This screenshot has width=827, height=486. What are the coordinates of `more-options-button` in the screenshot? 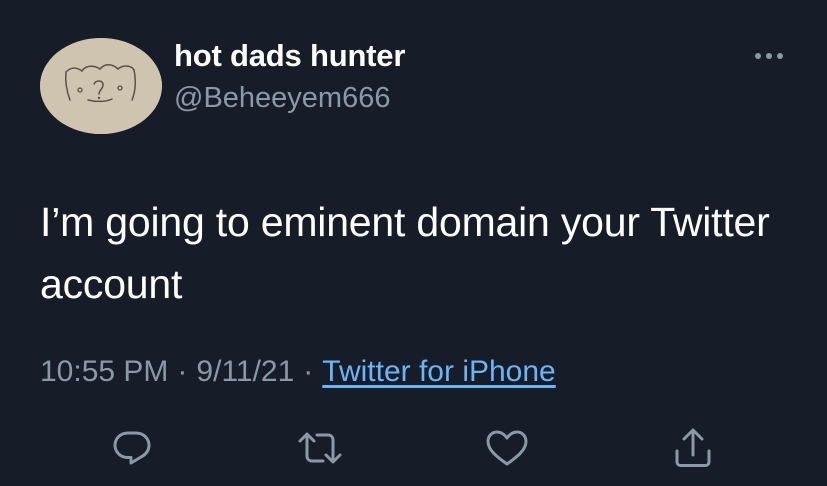 It's located at (769, 56).